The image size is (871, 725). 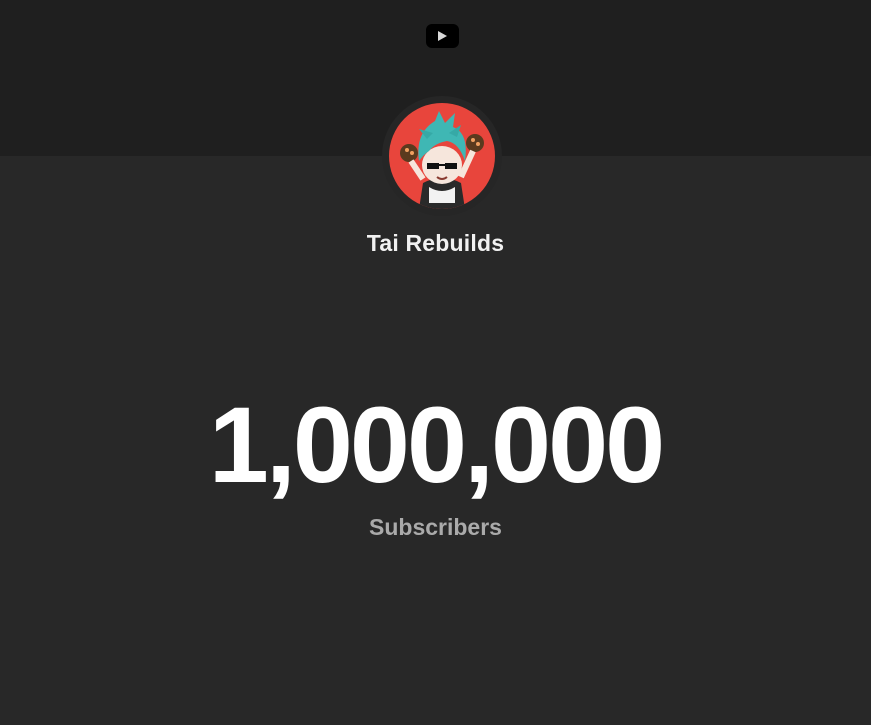 What do you see at coordinates (435, 243) in the screenshot?
I see `channel-name: Tai Rebuilds` at bounding box center [435, 243].